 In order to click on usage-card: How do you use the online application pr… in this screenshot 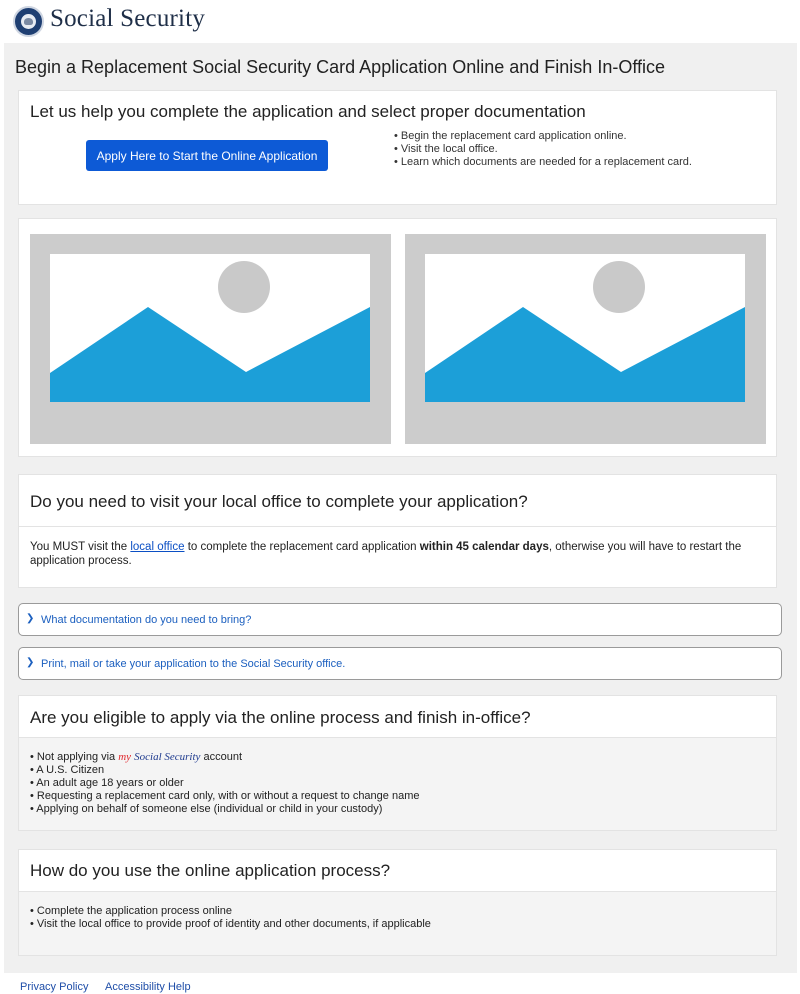, I will do `click(397, 902)`.